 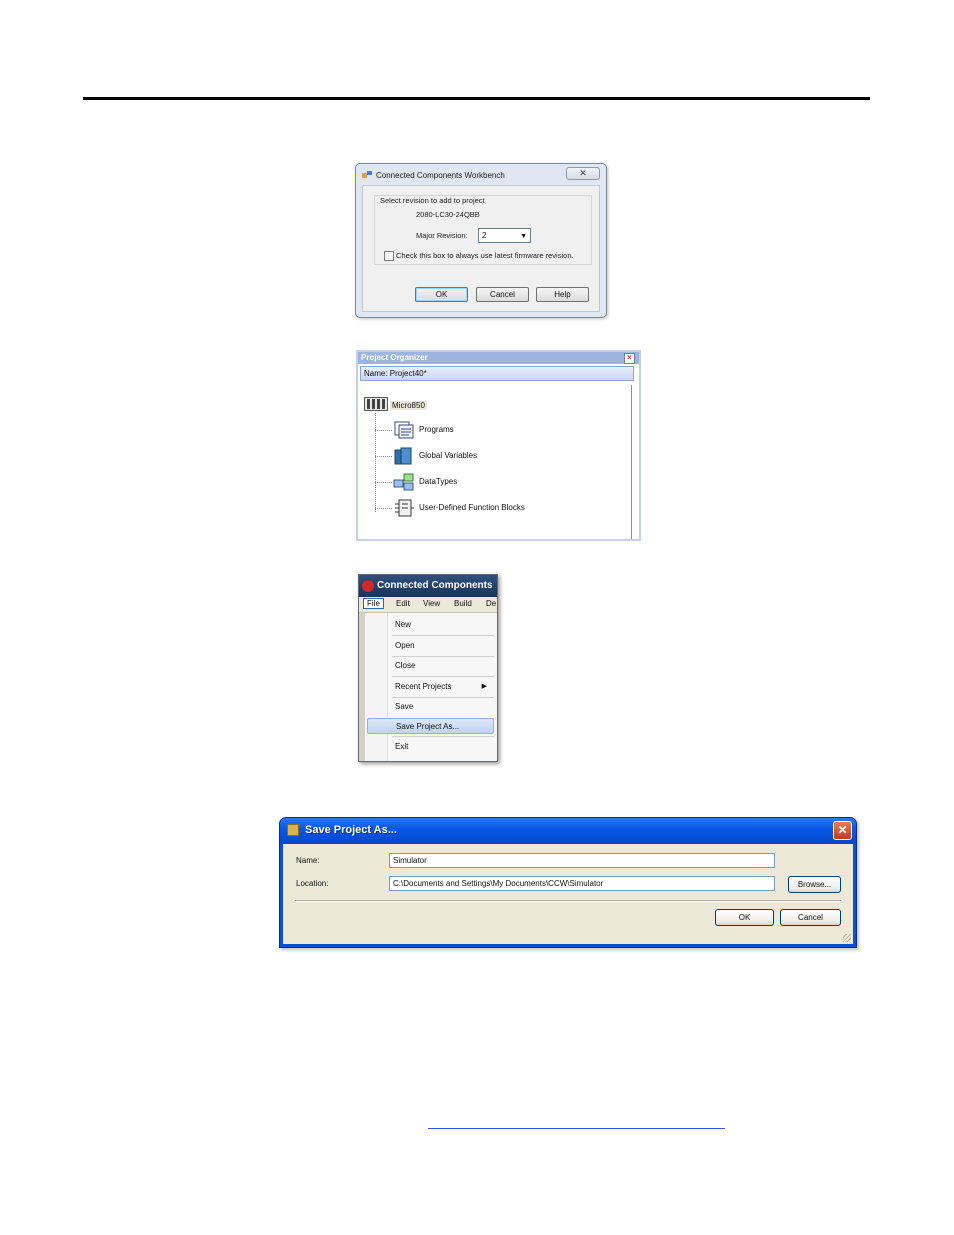 What do you see at coordinates (441, 625) in the screenshot?
I see `menu-item-new: New` at bounding box center [441, 625].